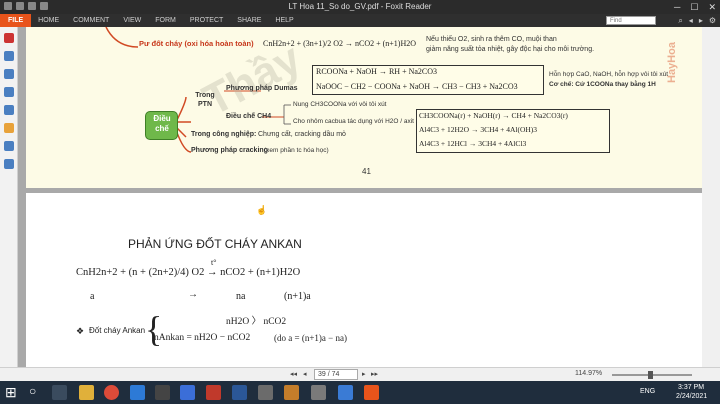 This screenshot has height=404, width=720. I want to click on language-indicator: ENG, so click(647, 391).